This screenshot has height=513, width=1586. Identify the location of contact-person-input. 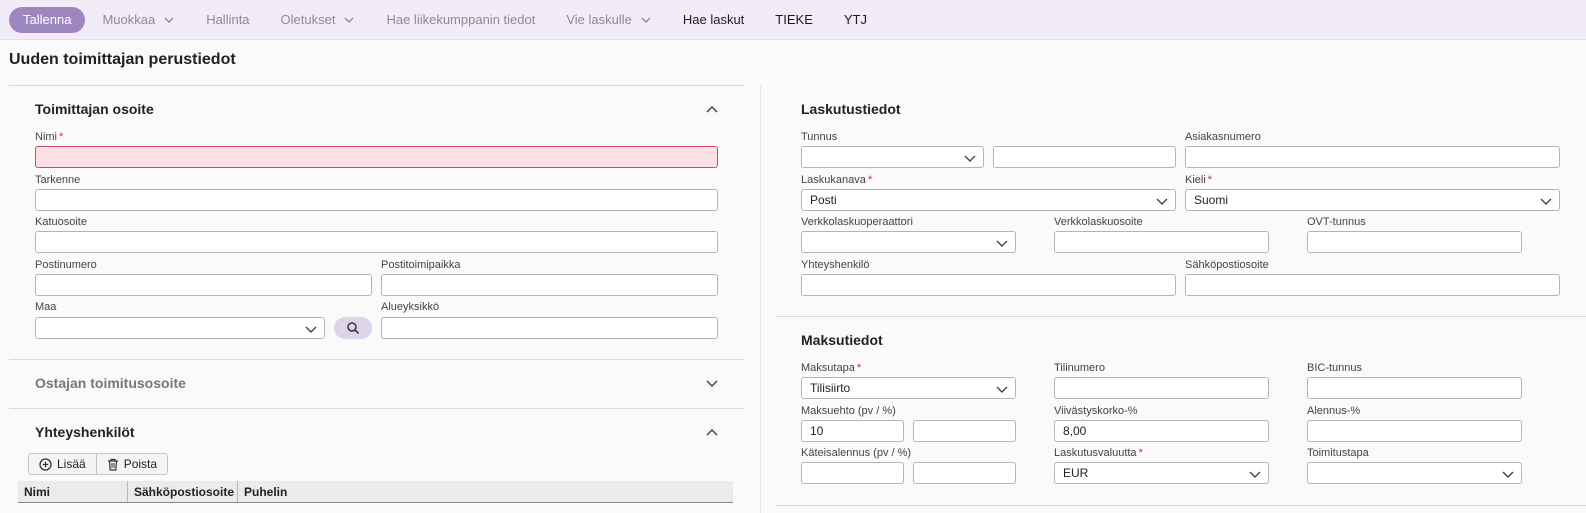
(988, 285).